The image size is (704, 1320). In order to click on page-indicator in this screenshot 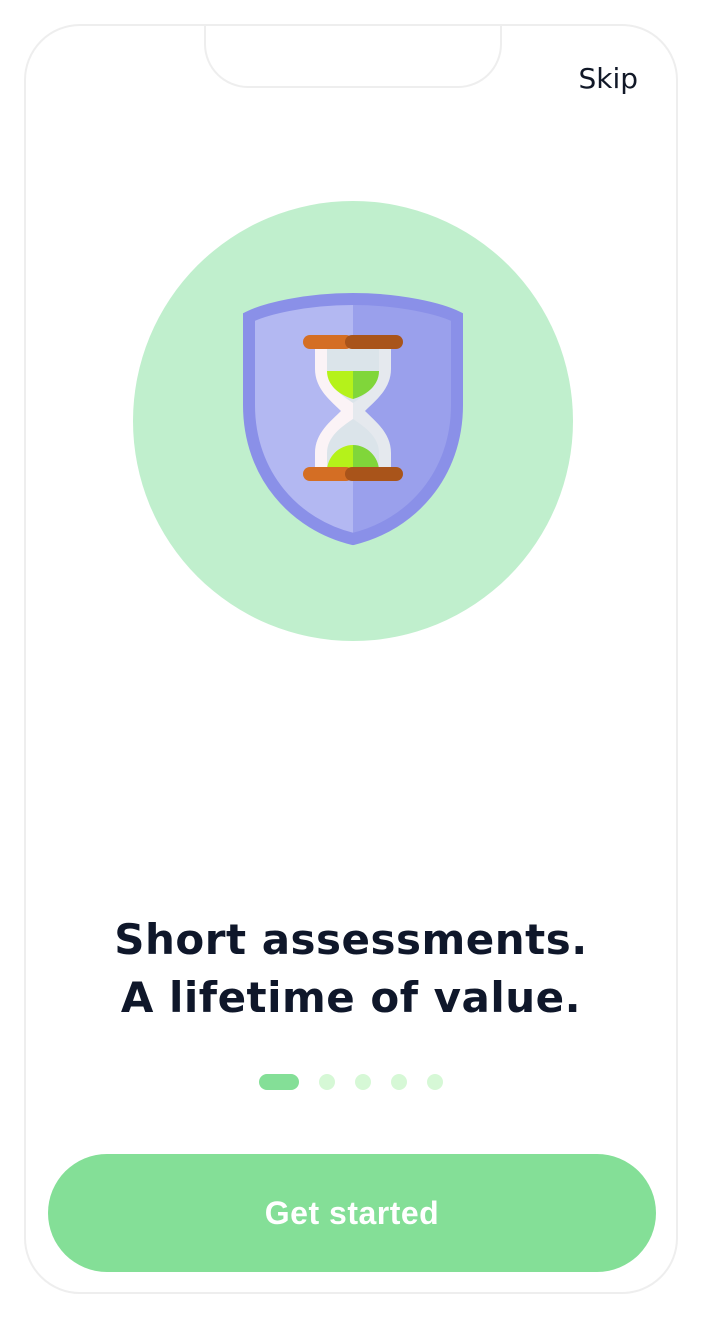, I will do `click(351, 1082)`.